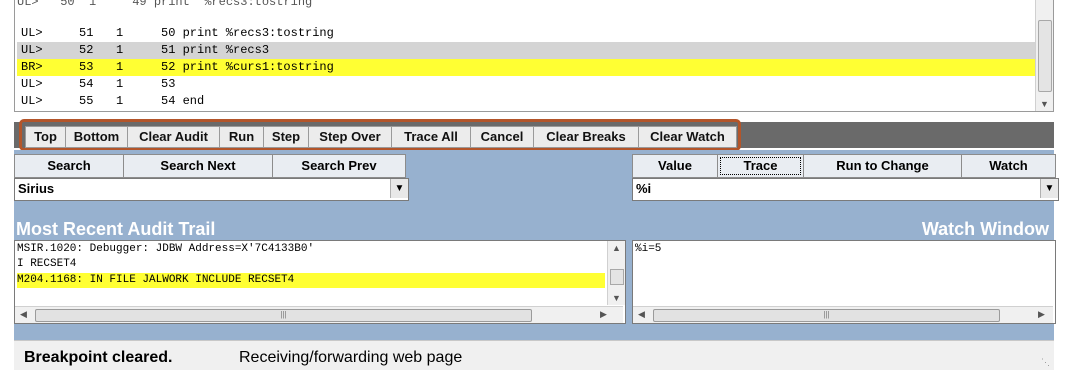  I want to click on code-row: UL> 55 1 54 end, so click(526, 101).